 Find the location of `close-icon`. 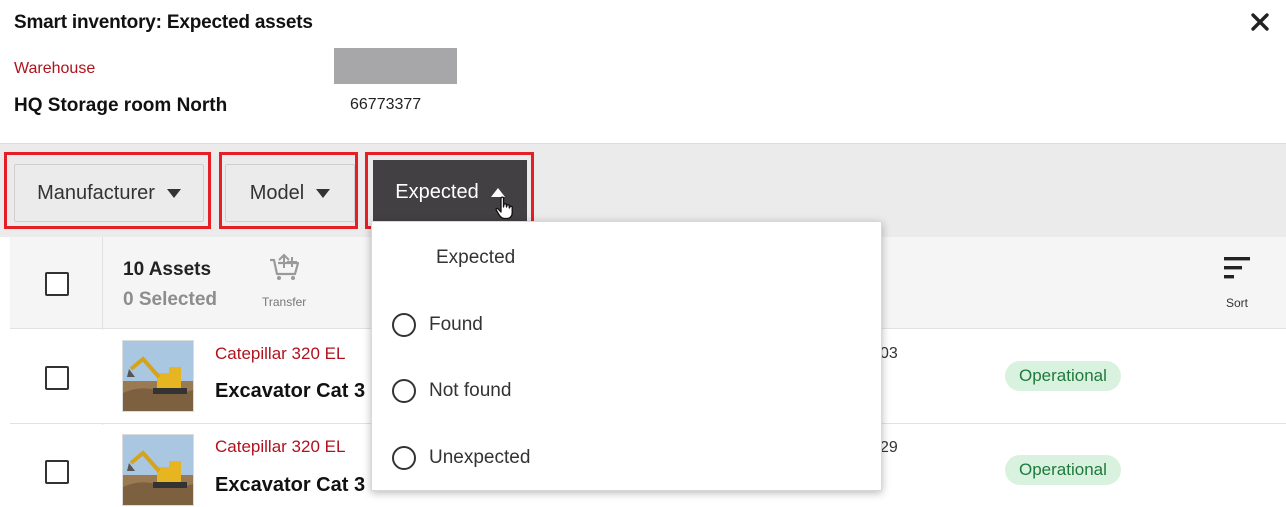

close-icon is located at coordinates (1260, 22).